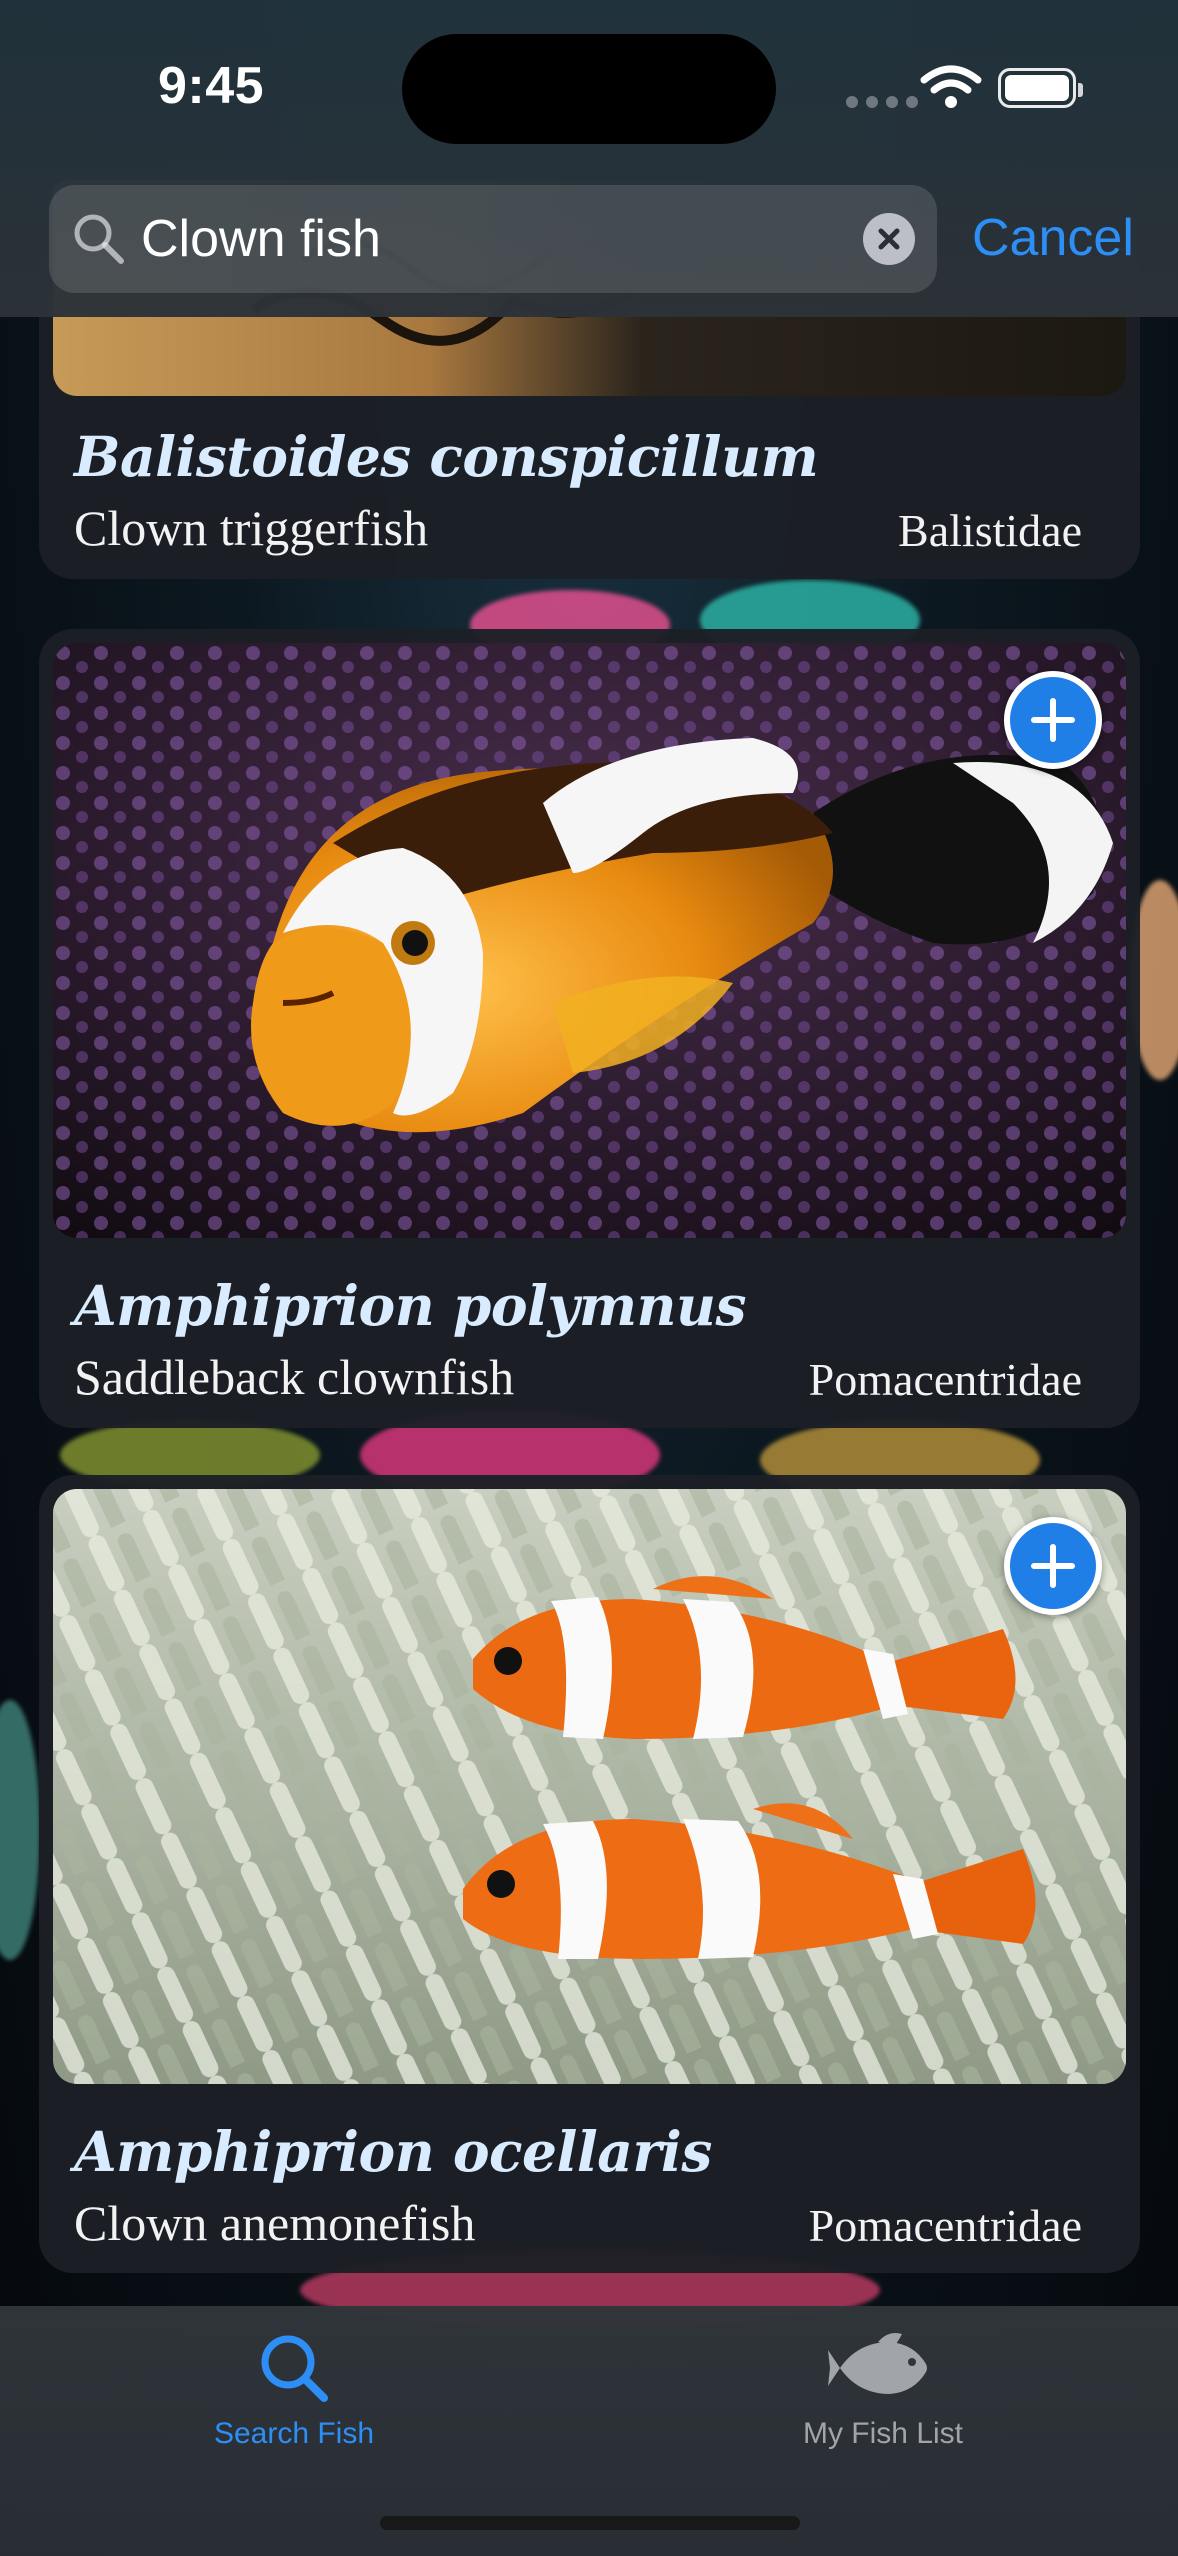 This screenshot has width=1178, height=2556. I want to click on tab-label: My Fish List, so click(883, 2433).